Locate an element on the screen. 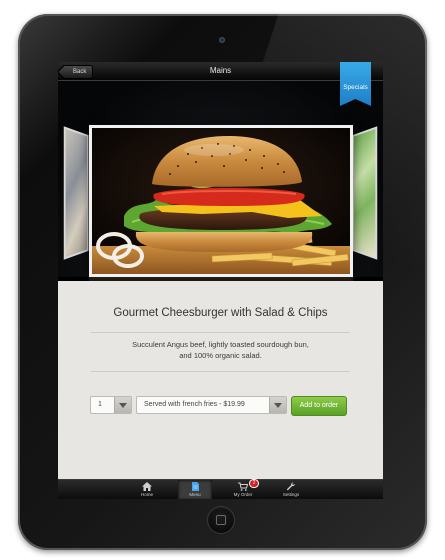  bottom-tab-bar: Home Menu 2 My Order Settings is located at coordinates (220, 489).